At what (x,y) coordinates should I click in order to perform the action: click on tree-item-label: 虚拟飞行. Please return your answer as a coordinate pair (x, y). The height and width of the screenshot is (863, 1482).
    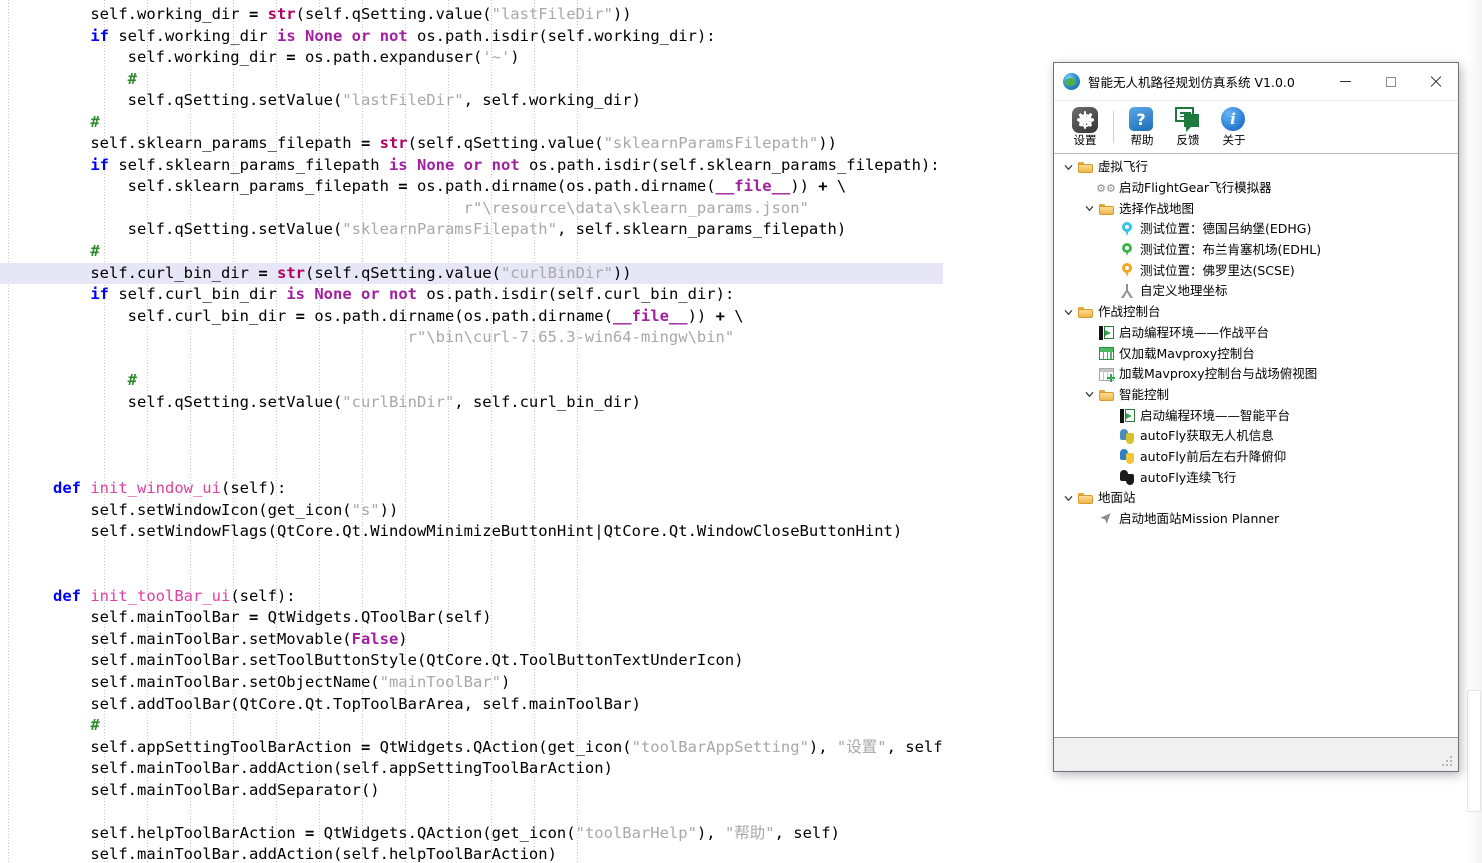
    Looking at the image, I should click on (1123, 167).